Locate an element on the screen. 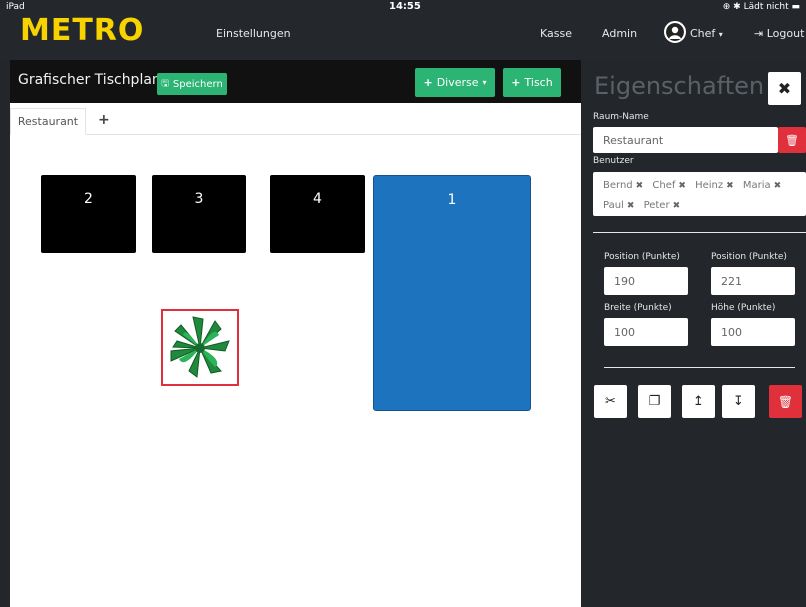 The height and width of the screenshot is (607, 806). battery-status: ⊕ ✱ Lädt nicht ▬ is located at coordinates (761, 7).